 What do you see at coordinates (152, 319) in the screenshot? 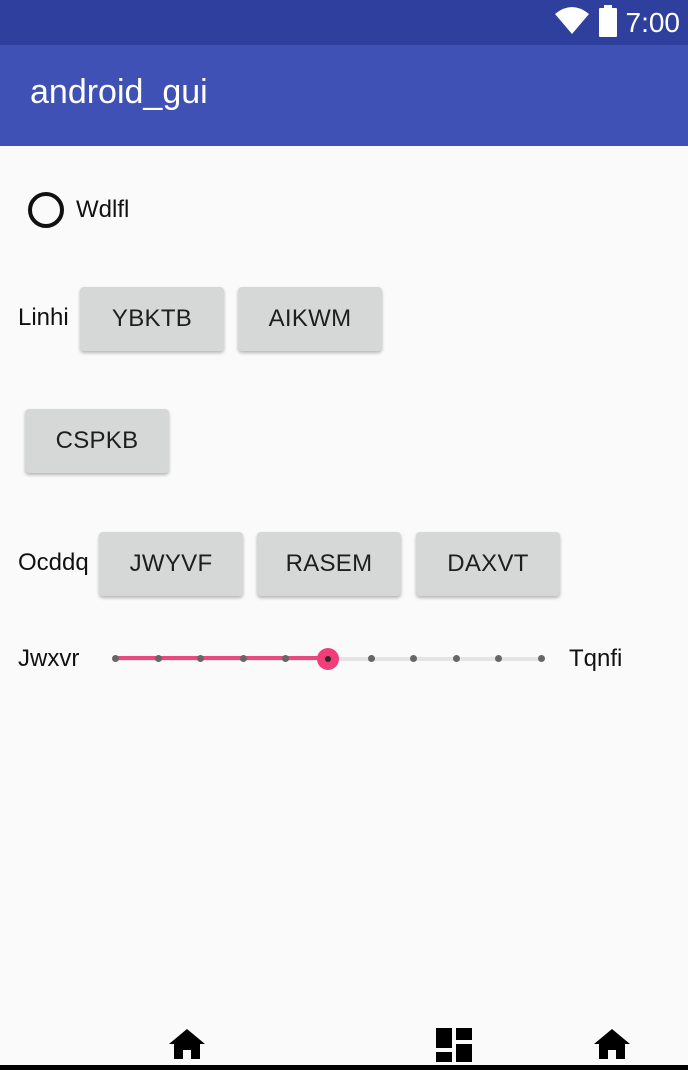
I see `ybktb-button: YBKTB` at bounding box center [152, 319].